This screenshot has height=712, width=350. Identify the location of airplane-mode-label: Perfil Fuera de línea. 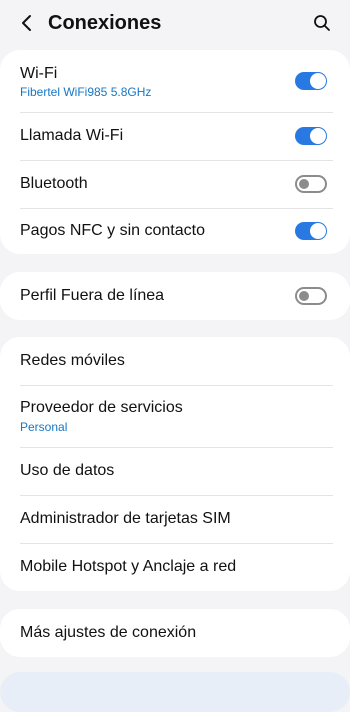
(92, 295).